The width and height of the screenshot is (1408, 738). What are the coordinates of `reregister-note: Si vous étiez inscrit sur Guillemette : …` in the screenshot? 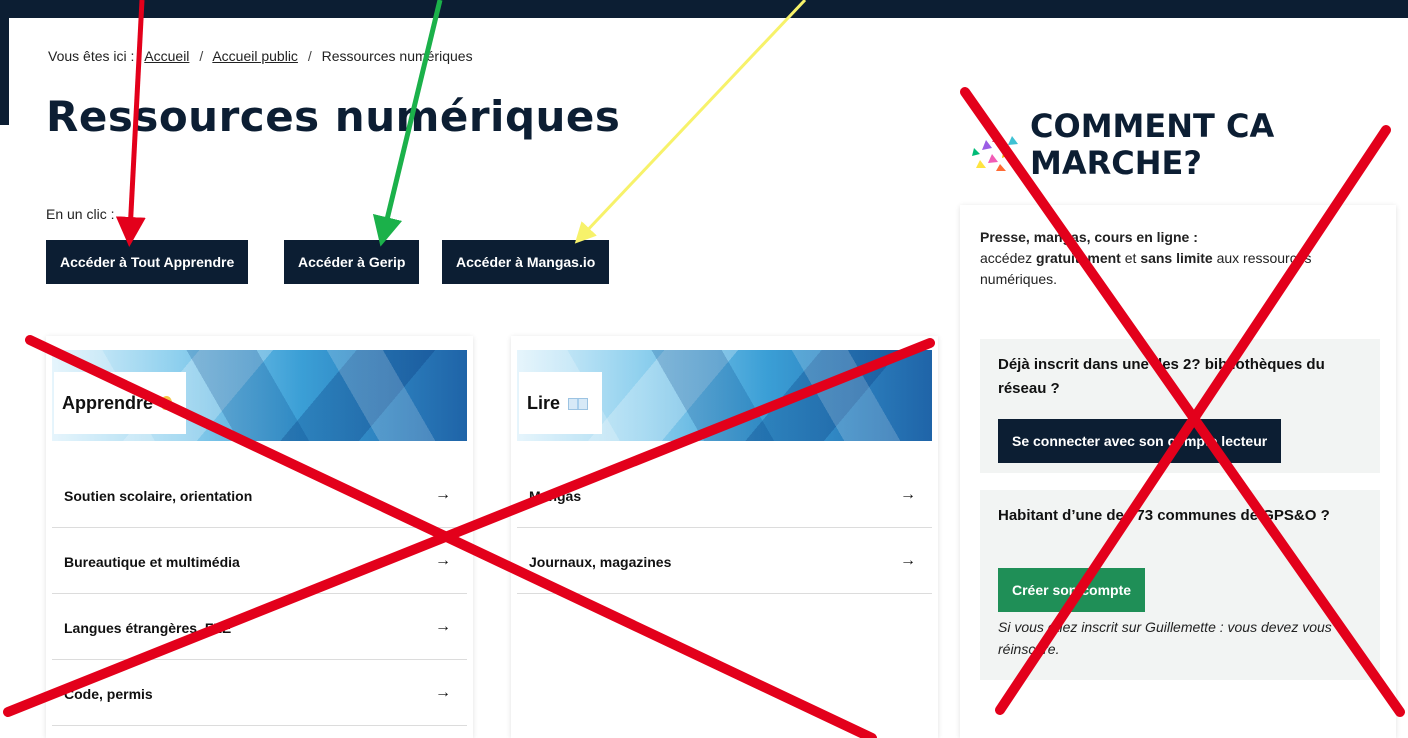 It's located at (1165, 638).